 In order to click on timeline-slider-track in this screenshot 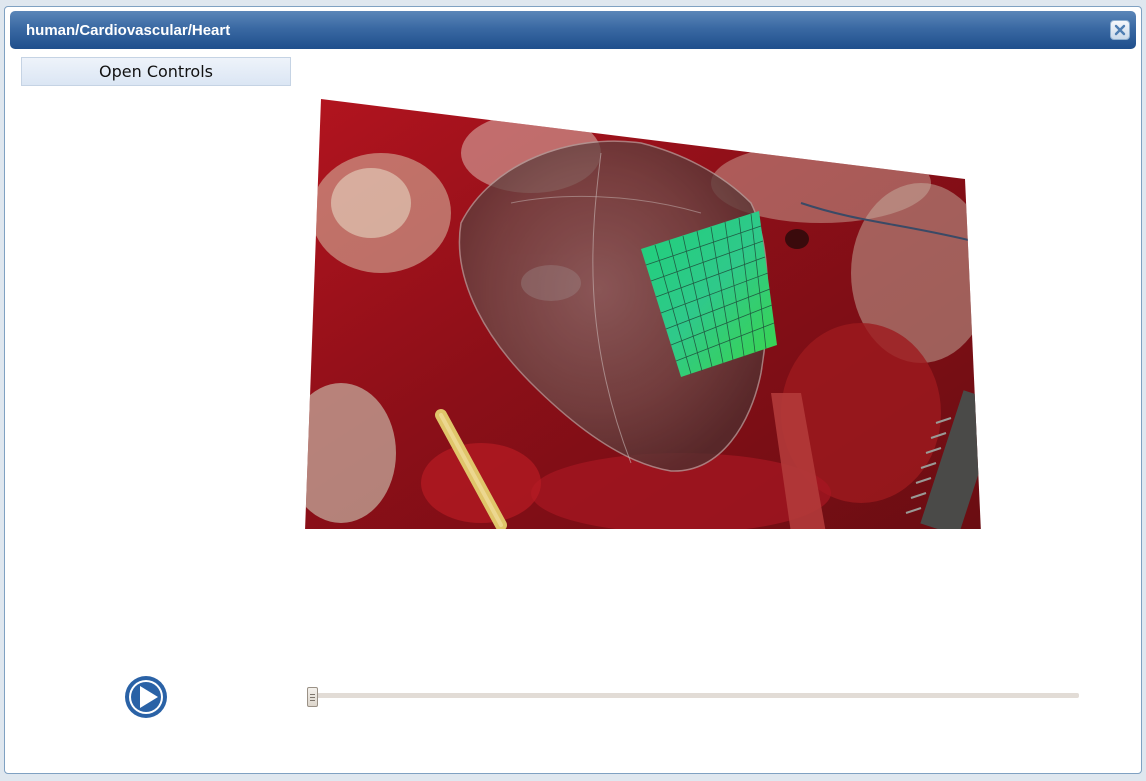, I will do `click(694, 695)`.